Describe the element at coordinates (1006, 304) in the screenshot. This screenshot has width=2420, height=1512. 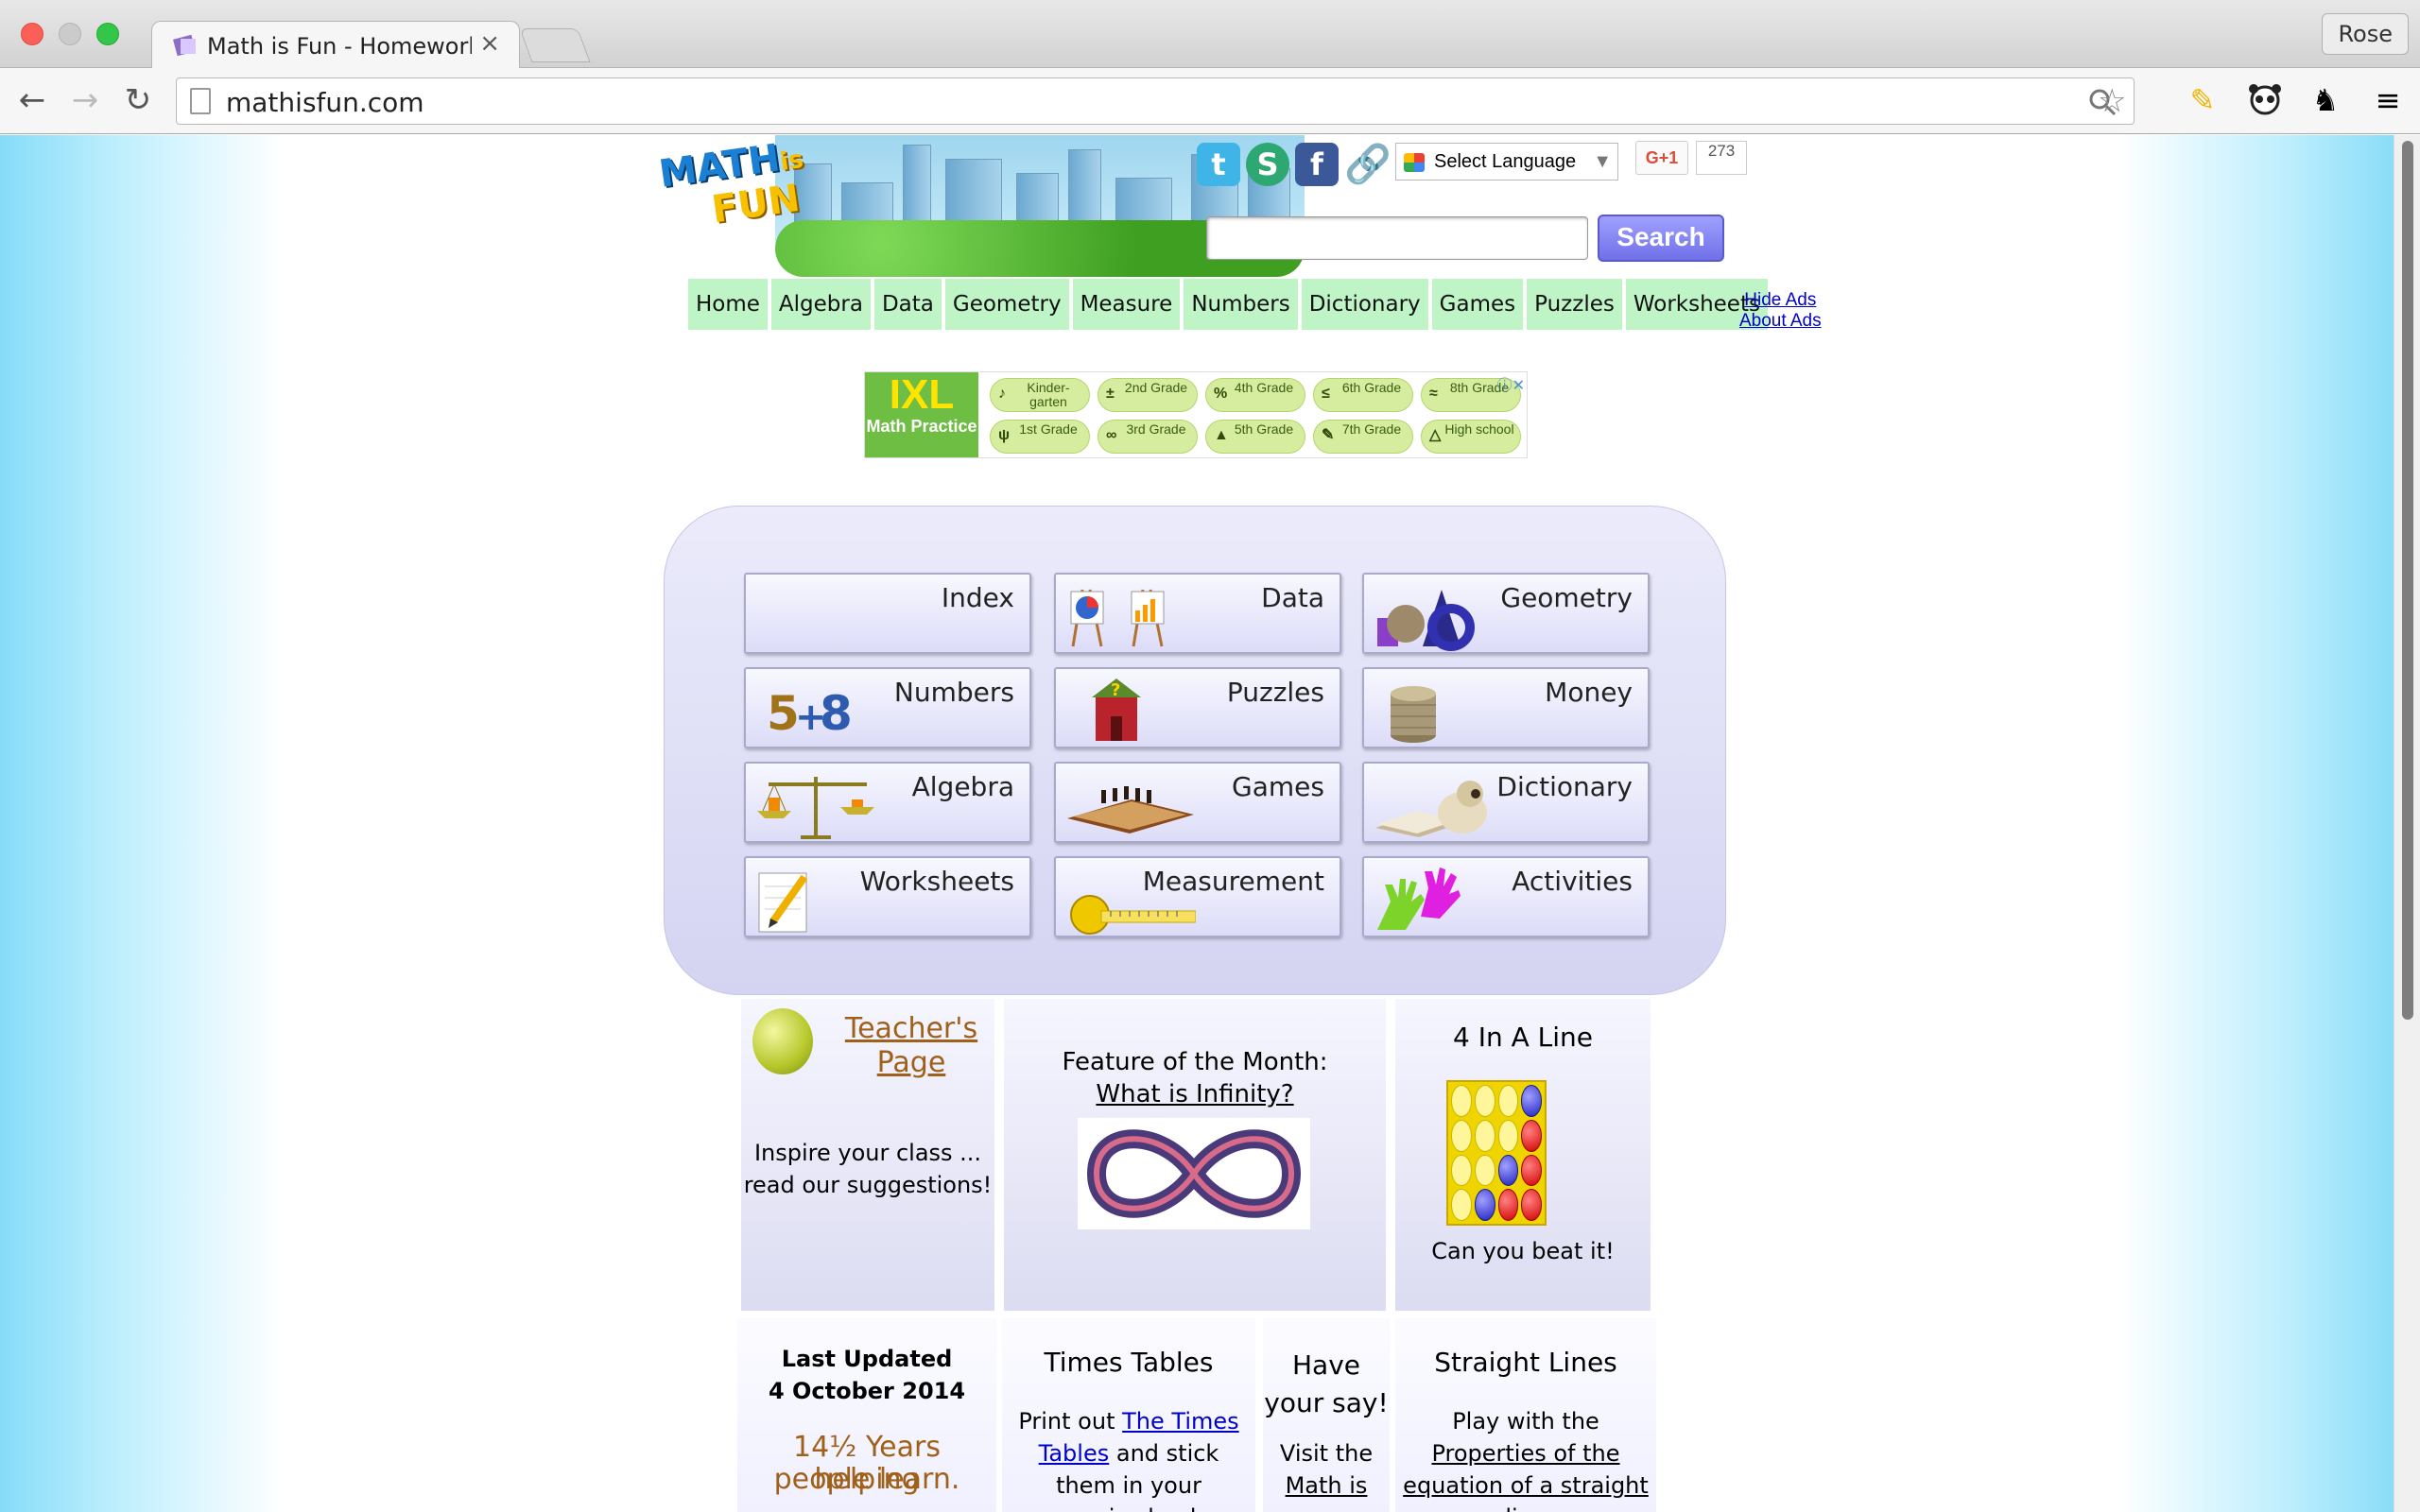
I see `nav-geometry: Geometry` at that location.